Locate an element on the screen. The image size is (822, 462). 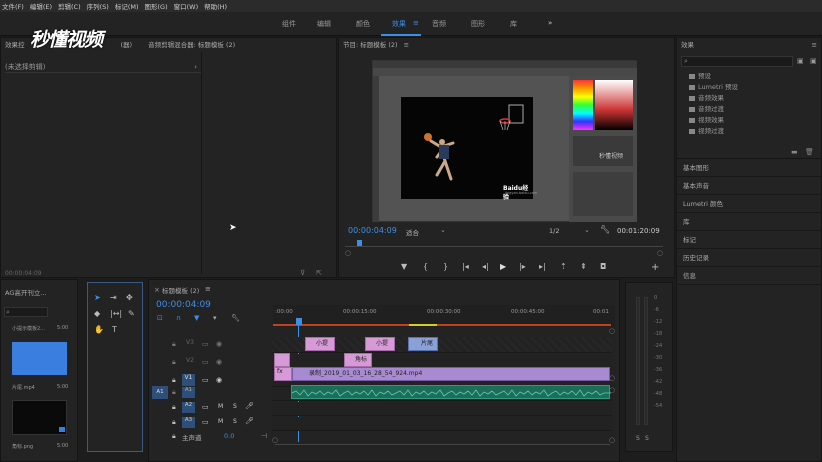
expand-arrow-icon: › is located at coordinates (195, 67).